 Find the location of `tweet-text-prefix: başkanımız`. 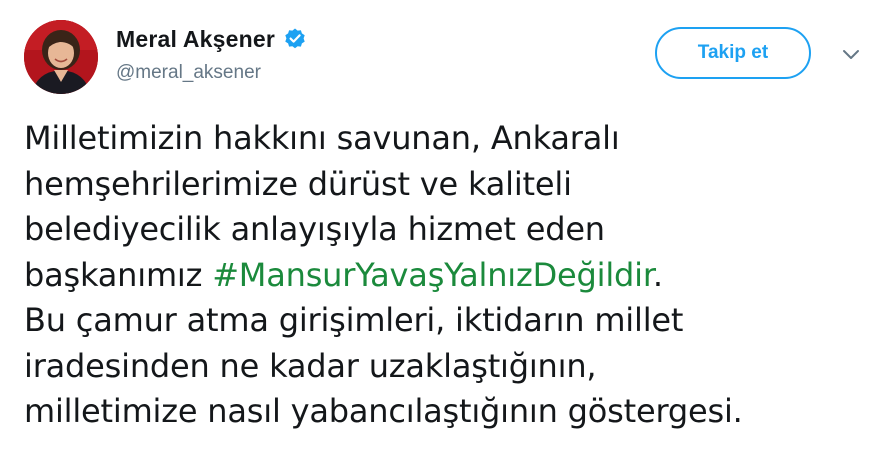

tweet-text-prefix: başkanımız is located at coordinates (118, 274).